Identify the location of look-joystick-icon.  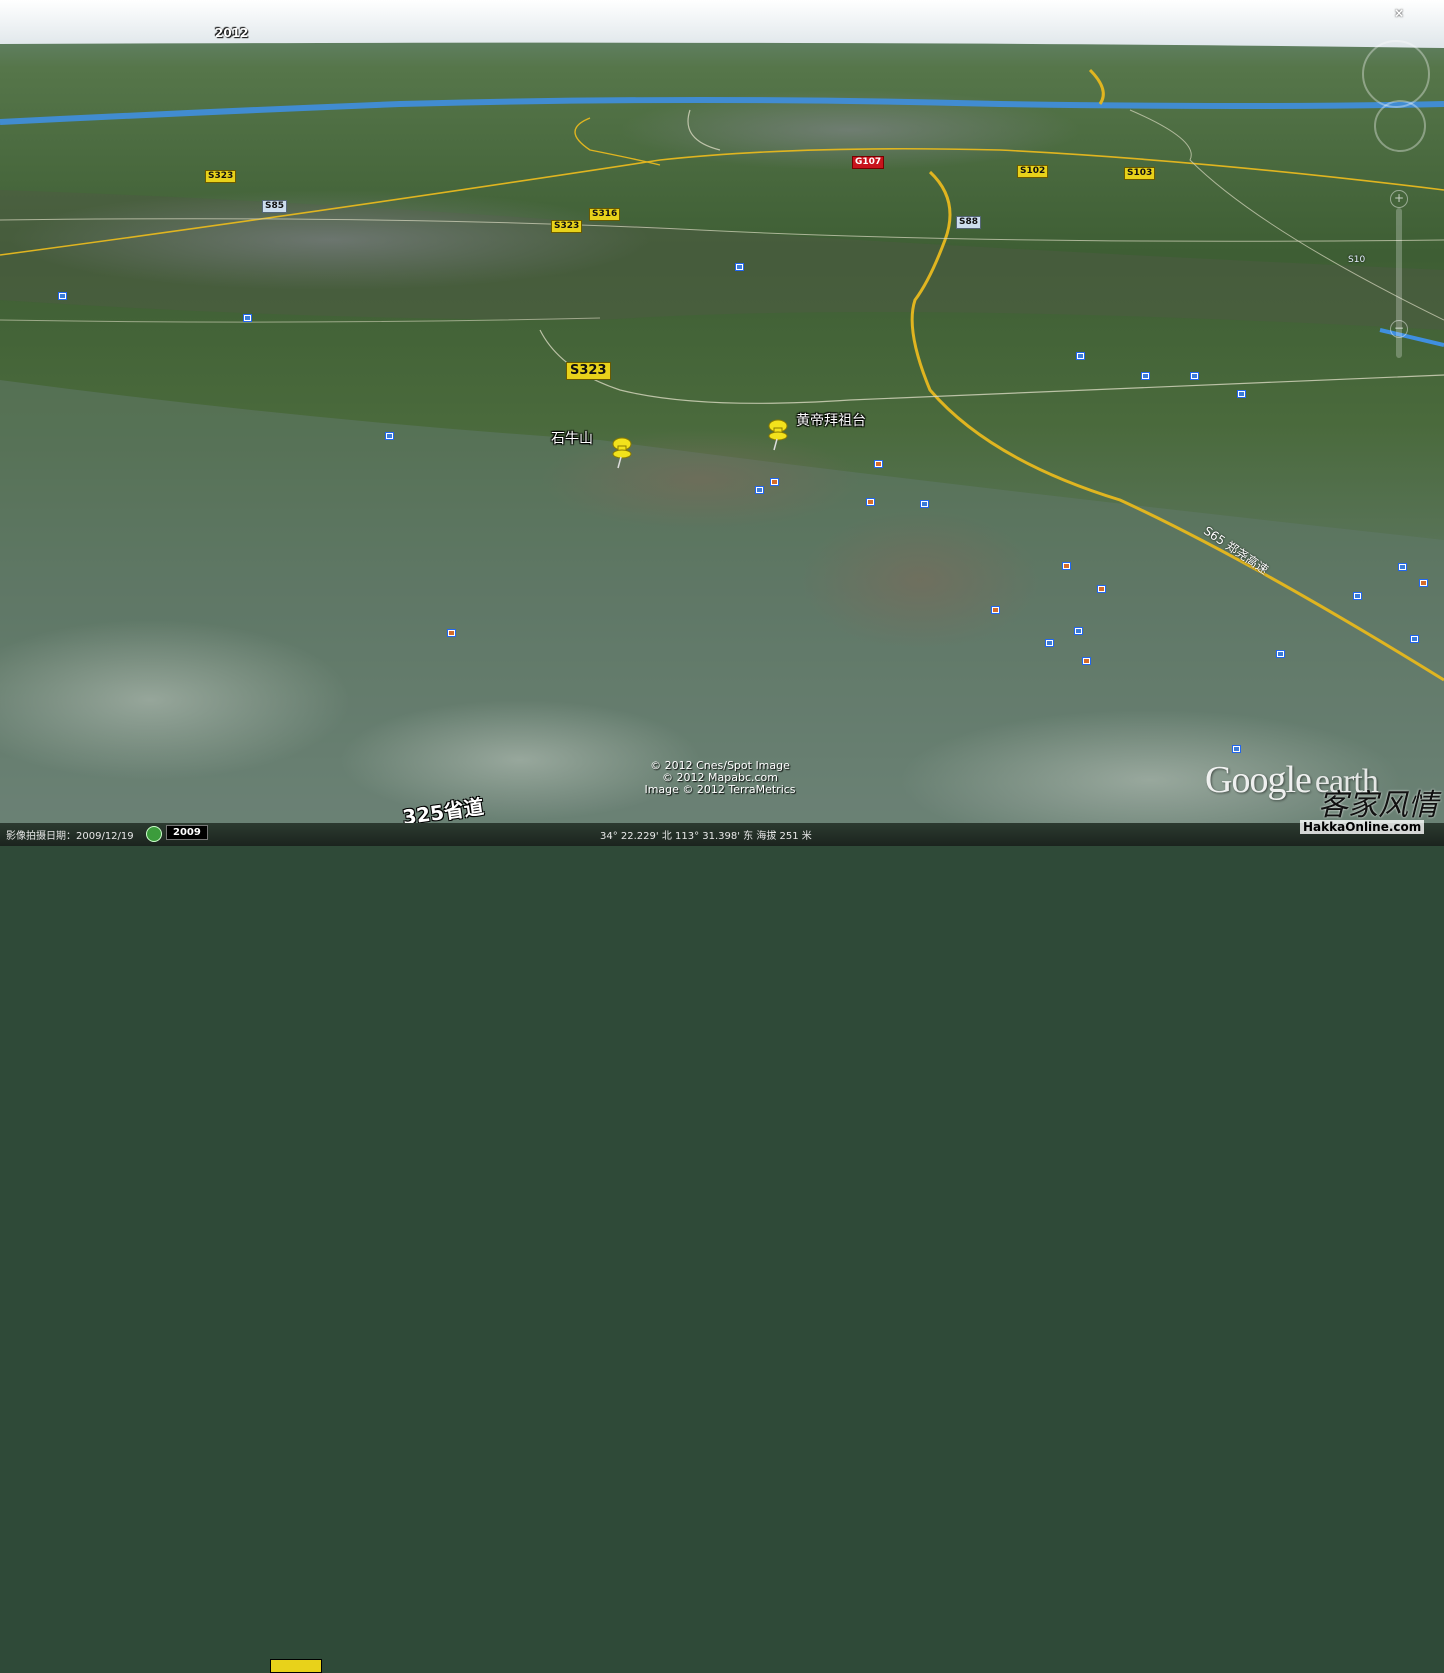
(1396, 74).